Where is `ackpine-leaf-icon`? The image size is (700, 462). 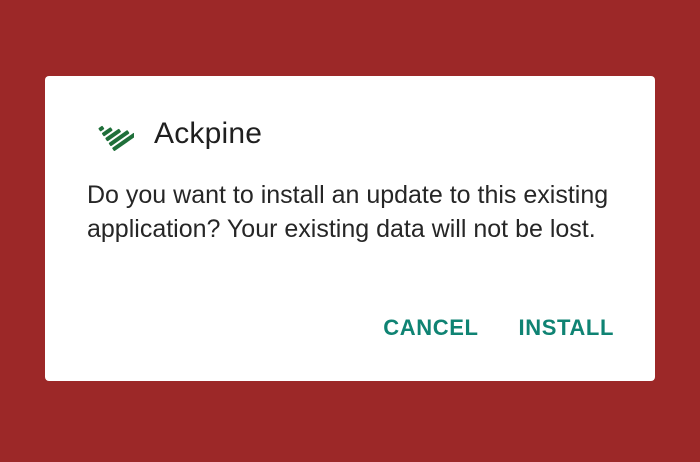
ackpine-leaf-icon is located at coordinates (116, 133).